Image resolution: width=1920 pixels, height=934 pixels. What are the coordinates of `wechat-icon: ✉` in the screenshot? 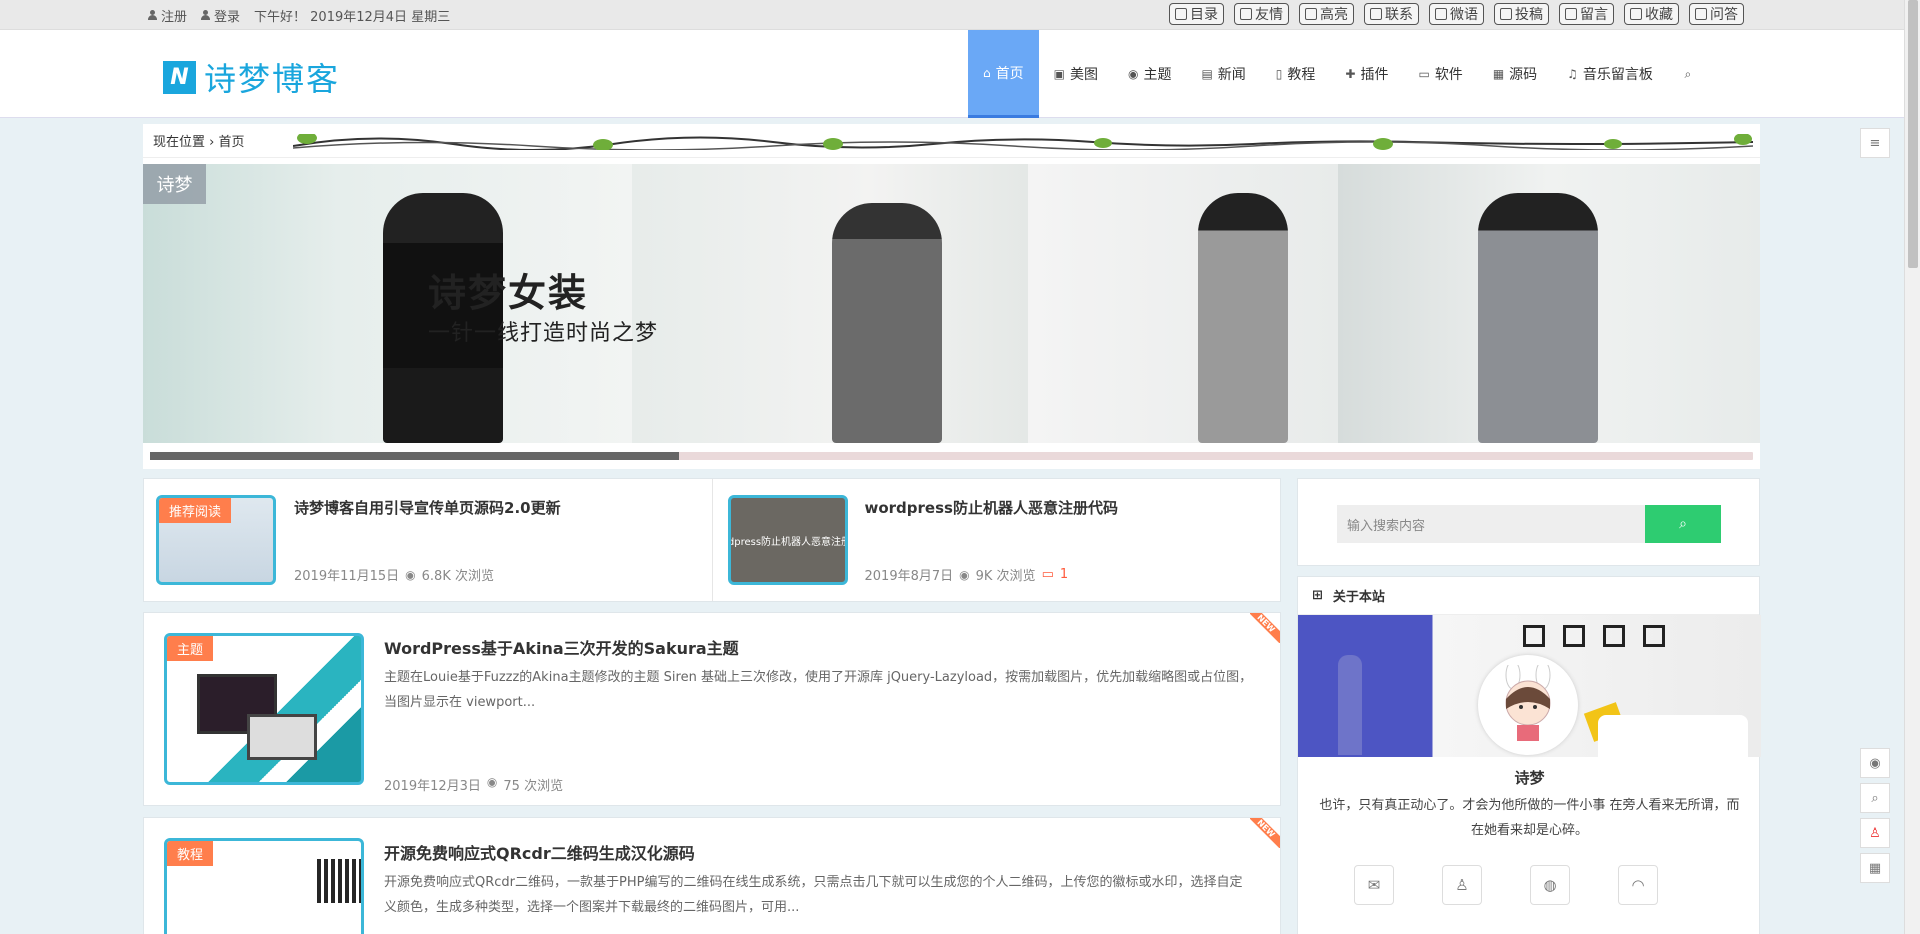 It's located at (1374, 885).